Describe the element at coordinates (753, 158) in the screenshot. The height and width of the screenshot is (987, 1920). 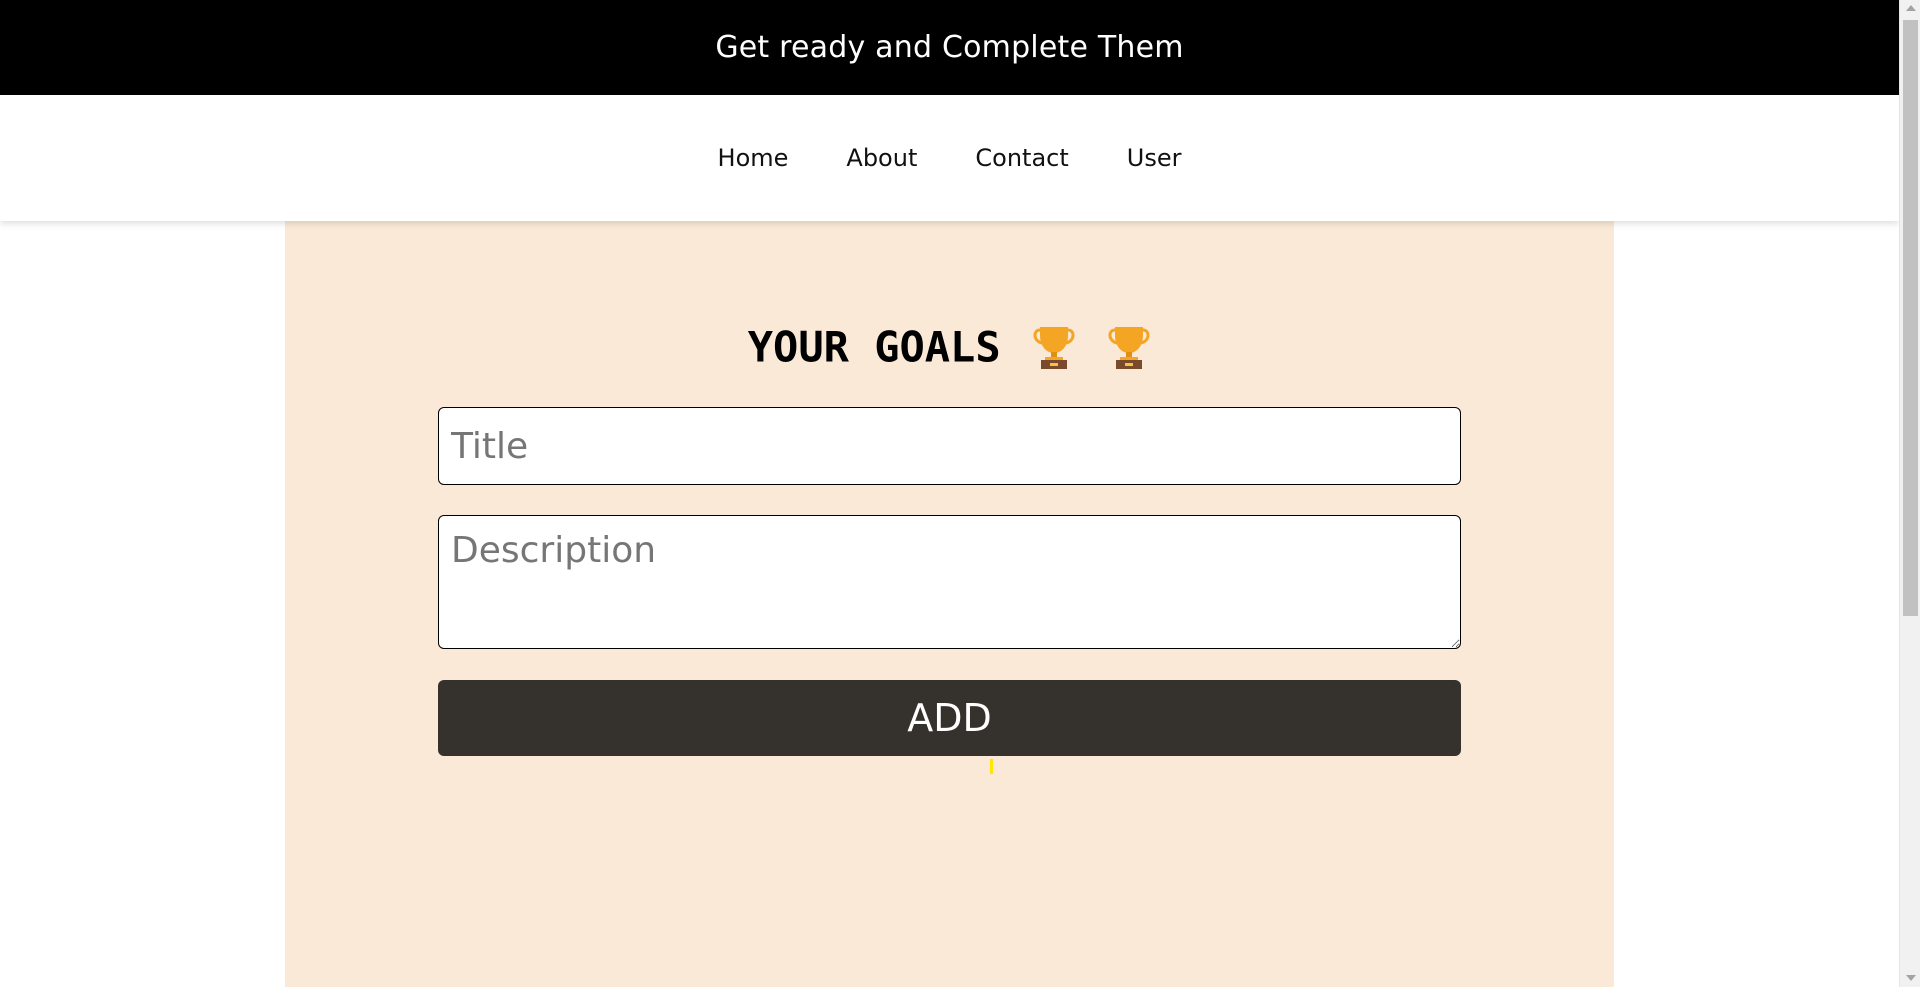
I see `nav-home-link: Home` at that location.